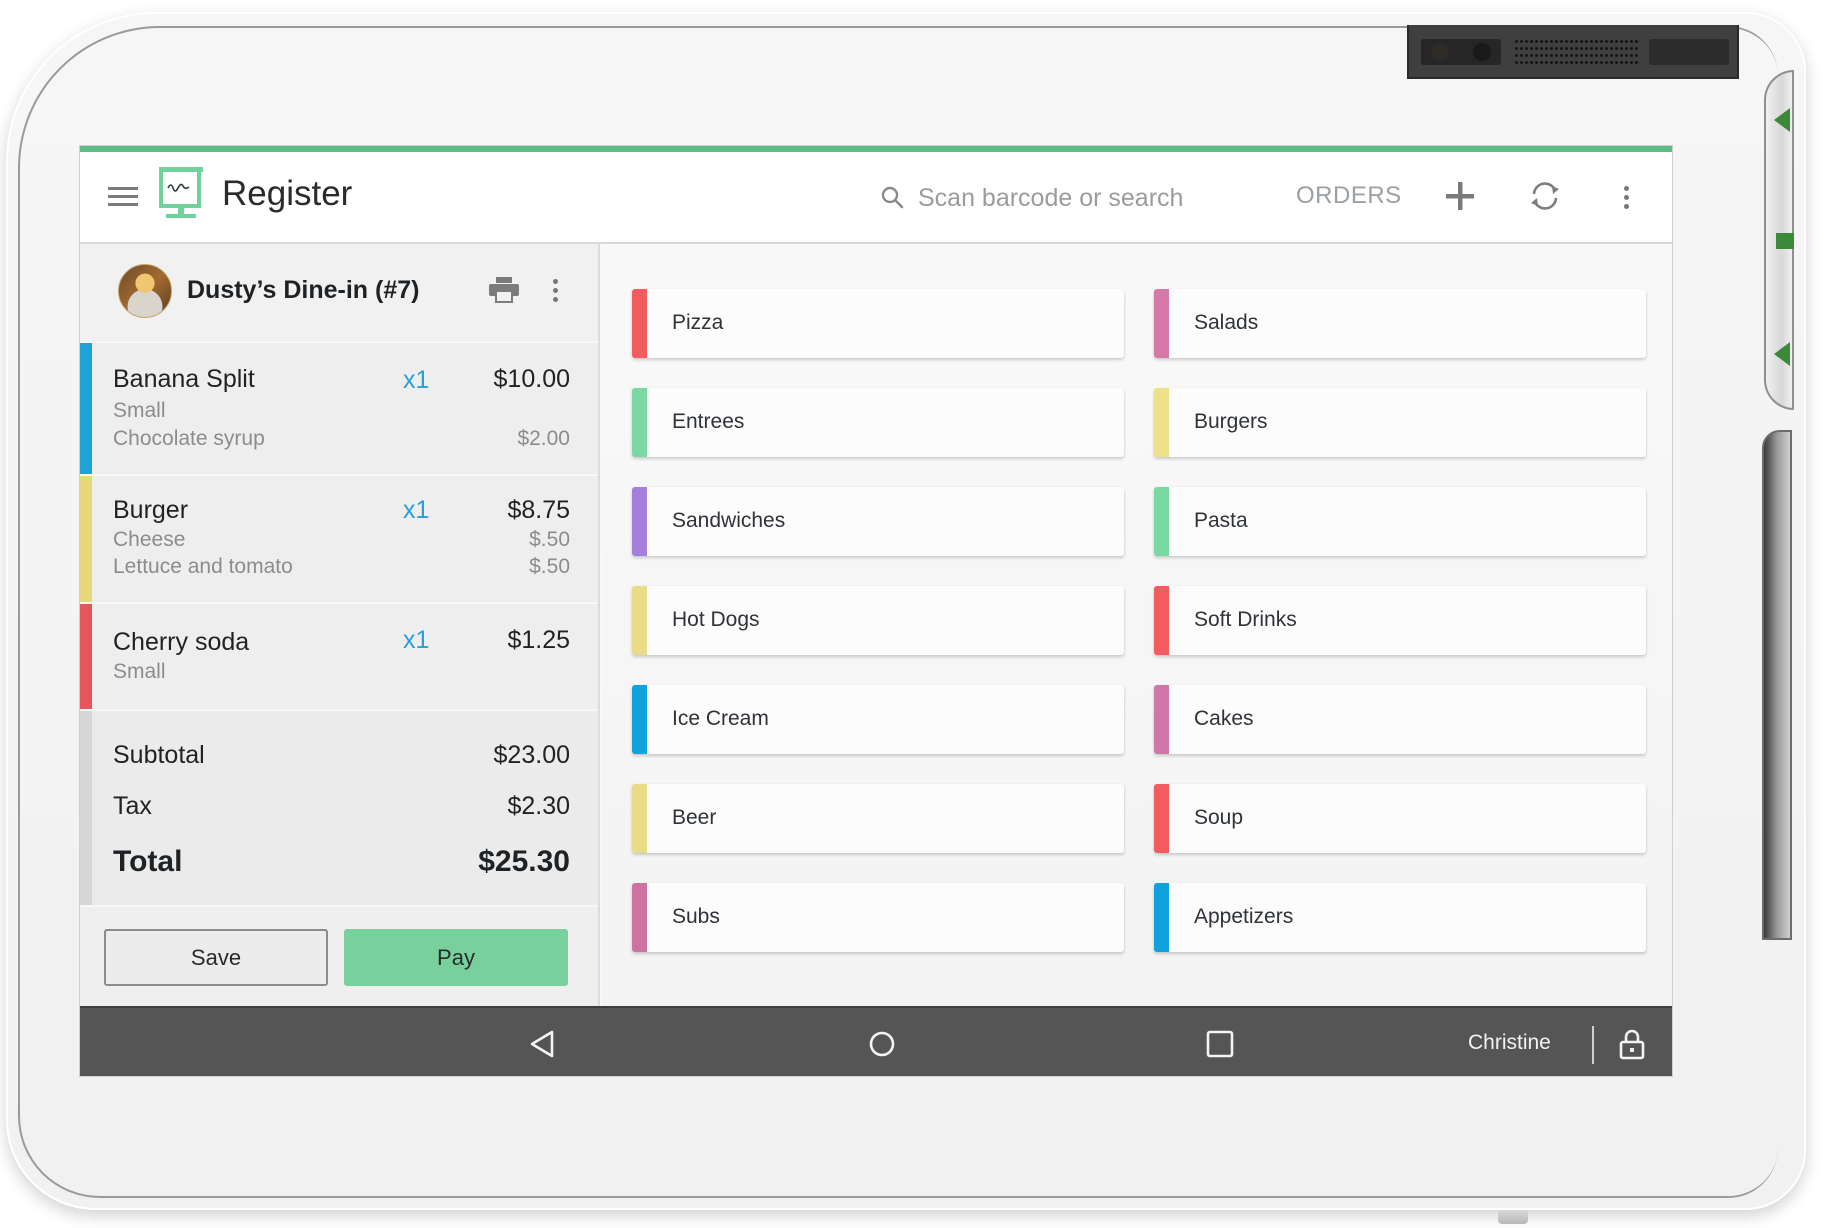 This screenshot has height=1228, width=1830. What do you see at coordinates (145, 291) in the screenshot?
I see `customer-avatar` at bounding box center [145, 291].